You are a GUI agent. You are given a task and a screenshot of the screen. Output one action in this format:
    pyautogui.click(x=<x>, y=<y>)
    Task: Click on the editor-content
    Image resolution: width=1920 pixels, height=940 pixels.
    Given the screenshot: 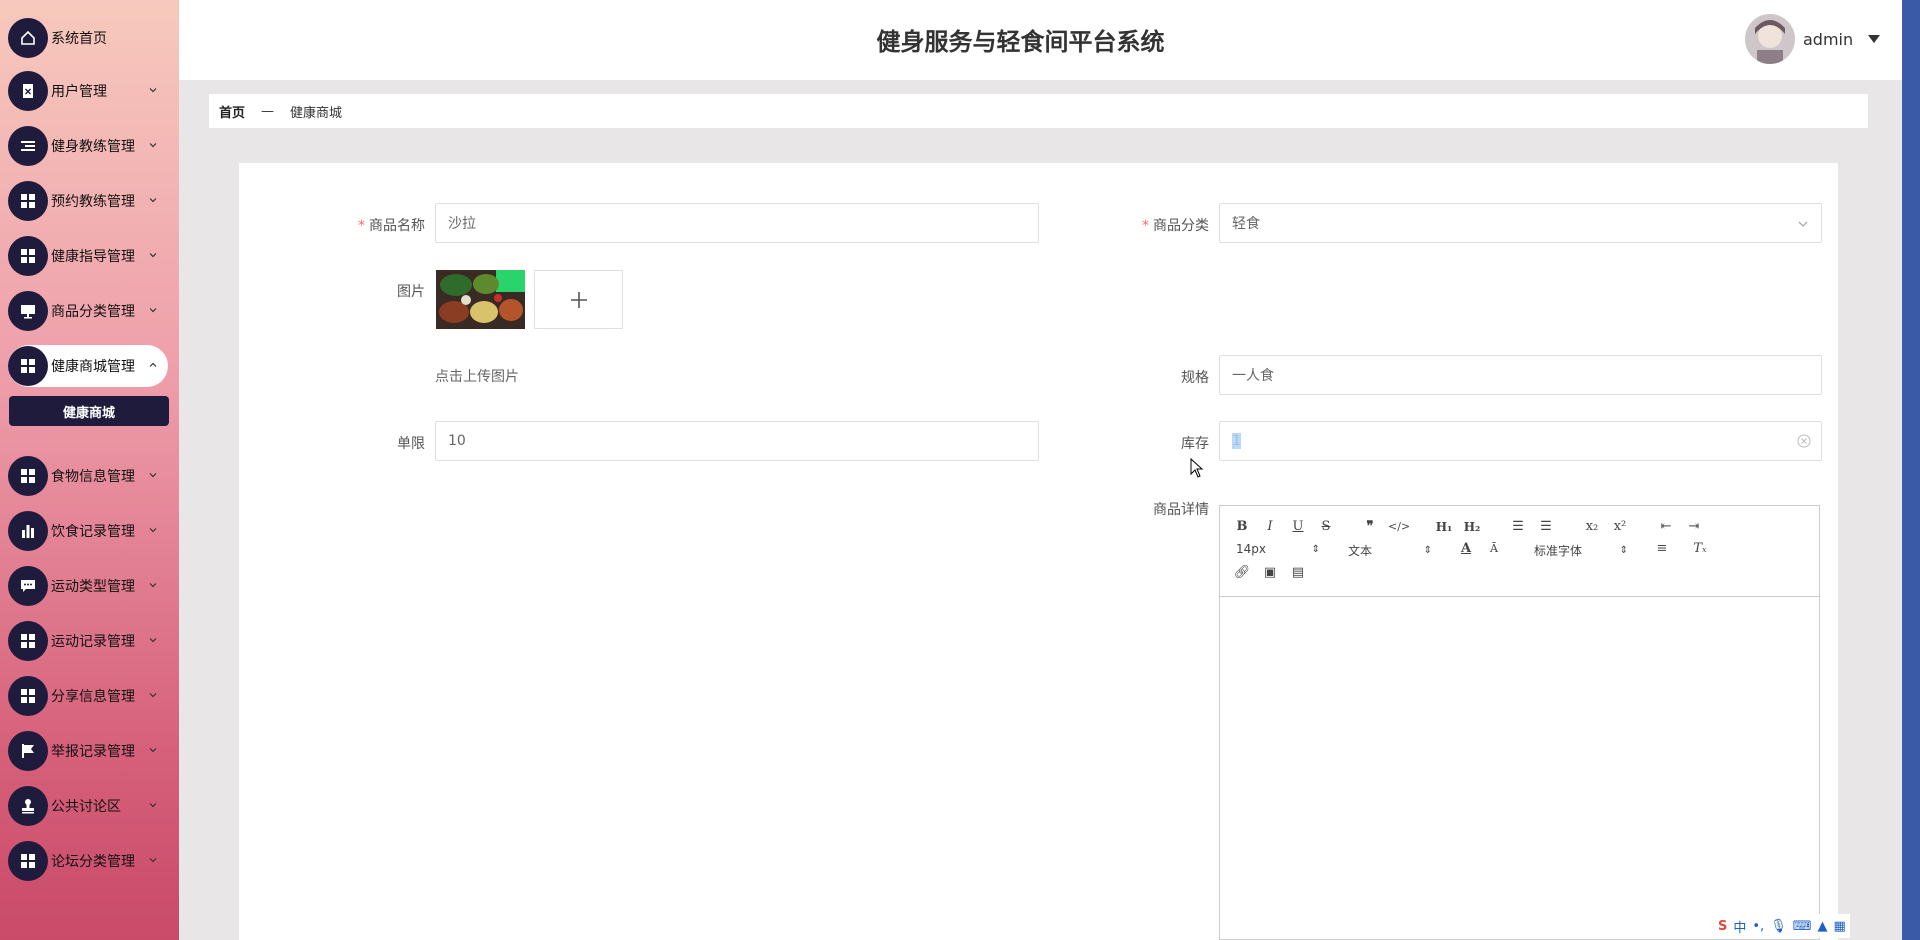 What is the action you would take?
    pyautogui.click(x=1519, y=767)
    